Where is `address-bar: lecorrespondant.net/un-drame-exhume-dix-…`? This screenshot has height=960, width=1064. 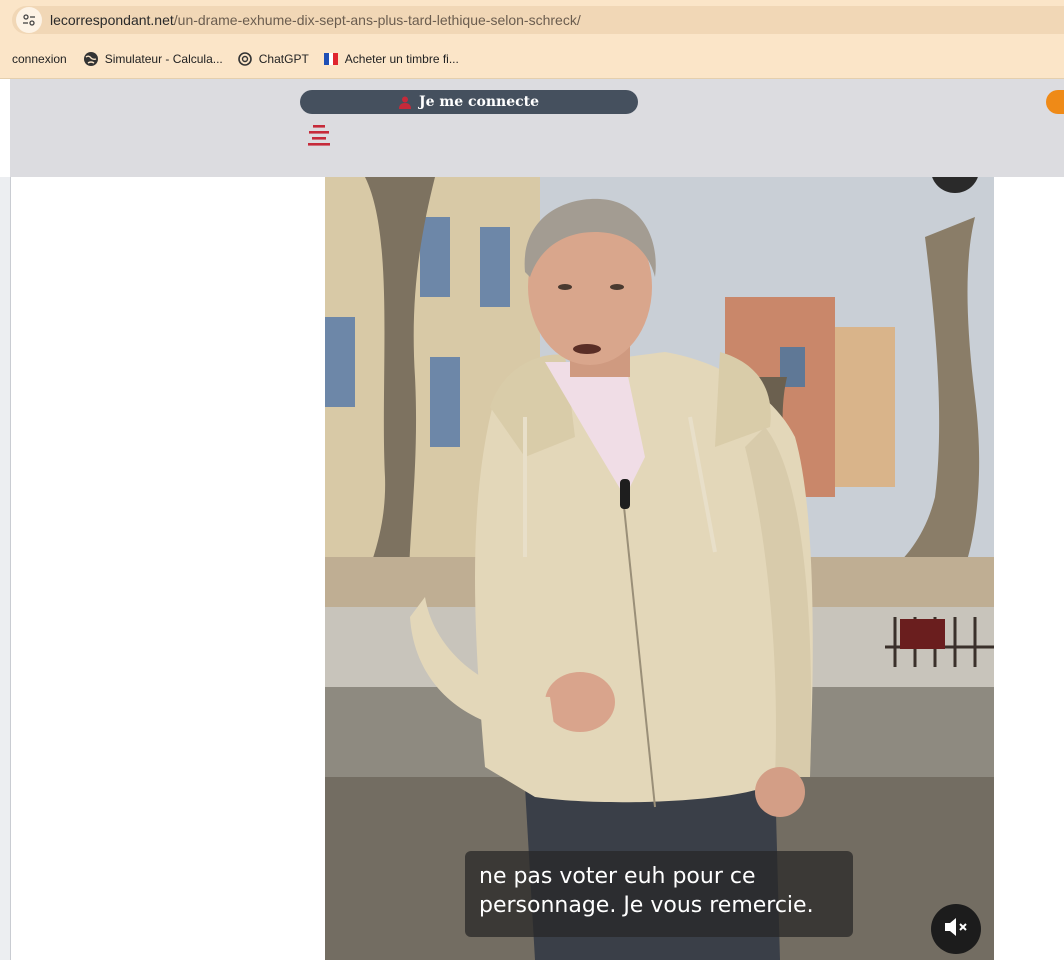
address-bar: lecorrespondant.net/un-drame-exhume-dix-… is located at coordinates (538, 20).